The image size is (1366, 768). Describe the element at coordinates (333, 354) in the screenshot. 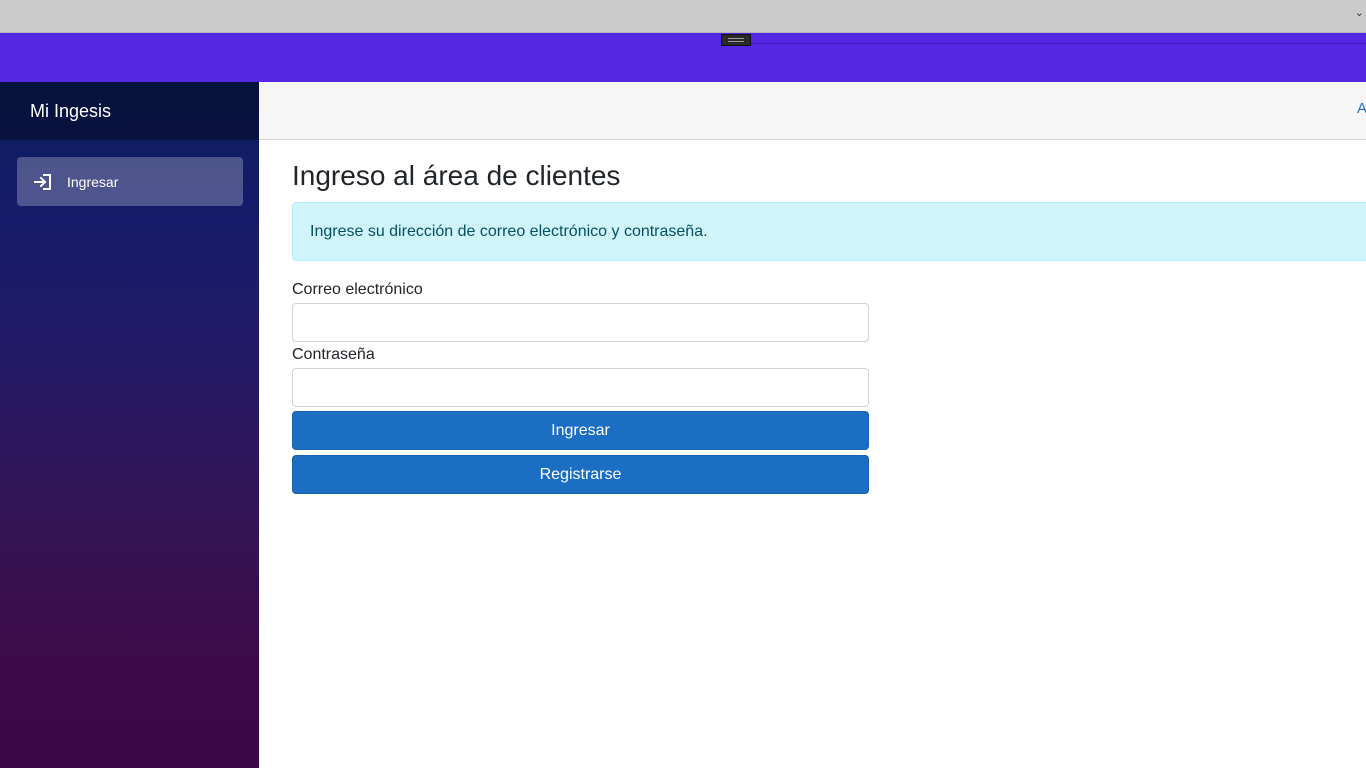

I see `password-label: Contraseña` at that location.